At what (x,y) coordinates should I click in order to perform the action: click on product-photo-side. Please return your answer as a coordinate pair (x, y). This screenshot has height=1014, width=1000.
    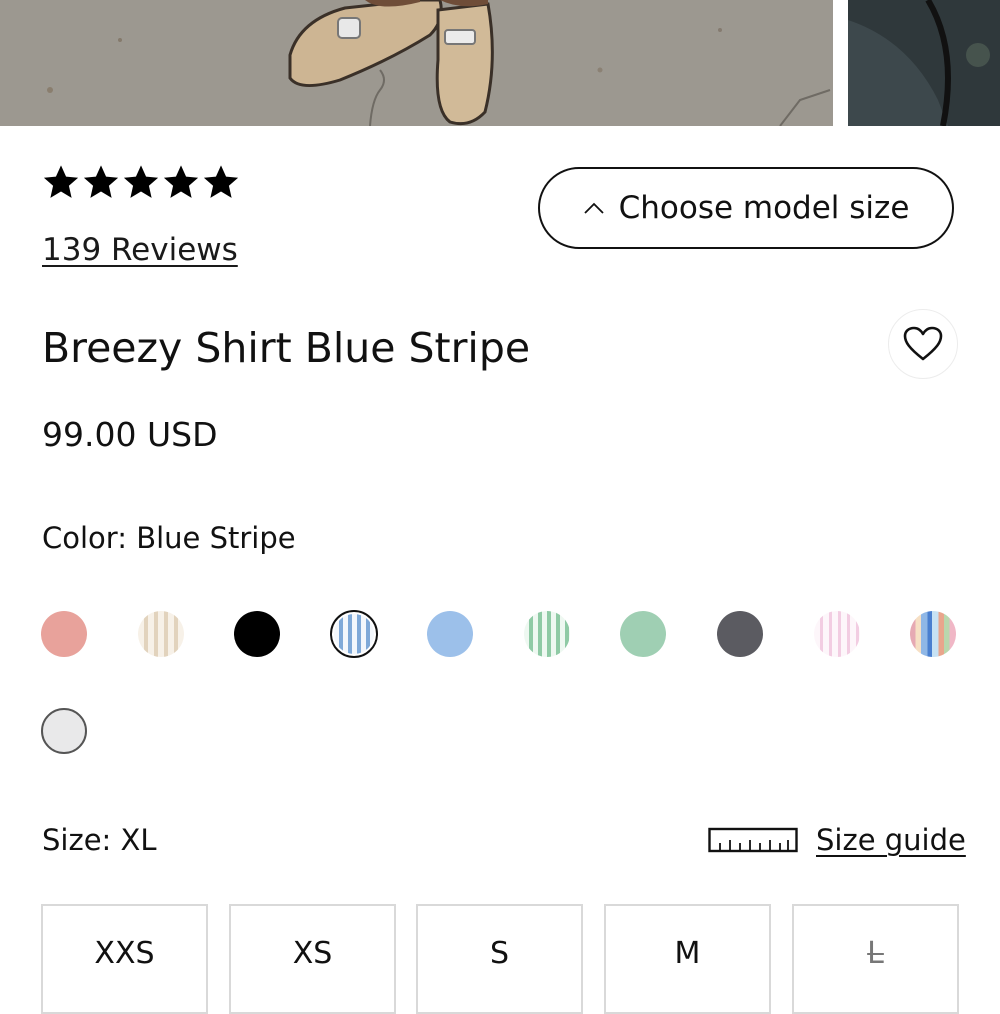
    Looking at the image, I should click on (924, 63).